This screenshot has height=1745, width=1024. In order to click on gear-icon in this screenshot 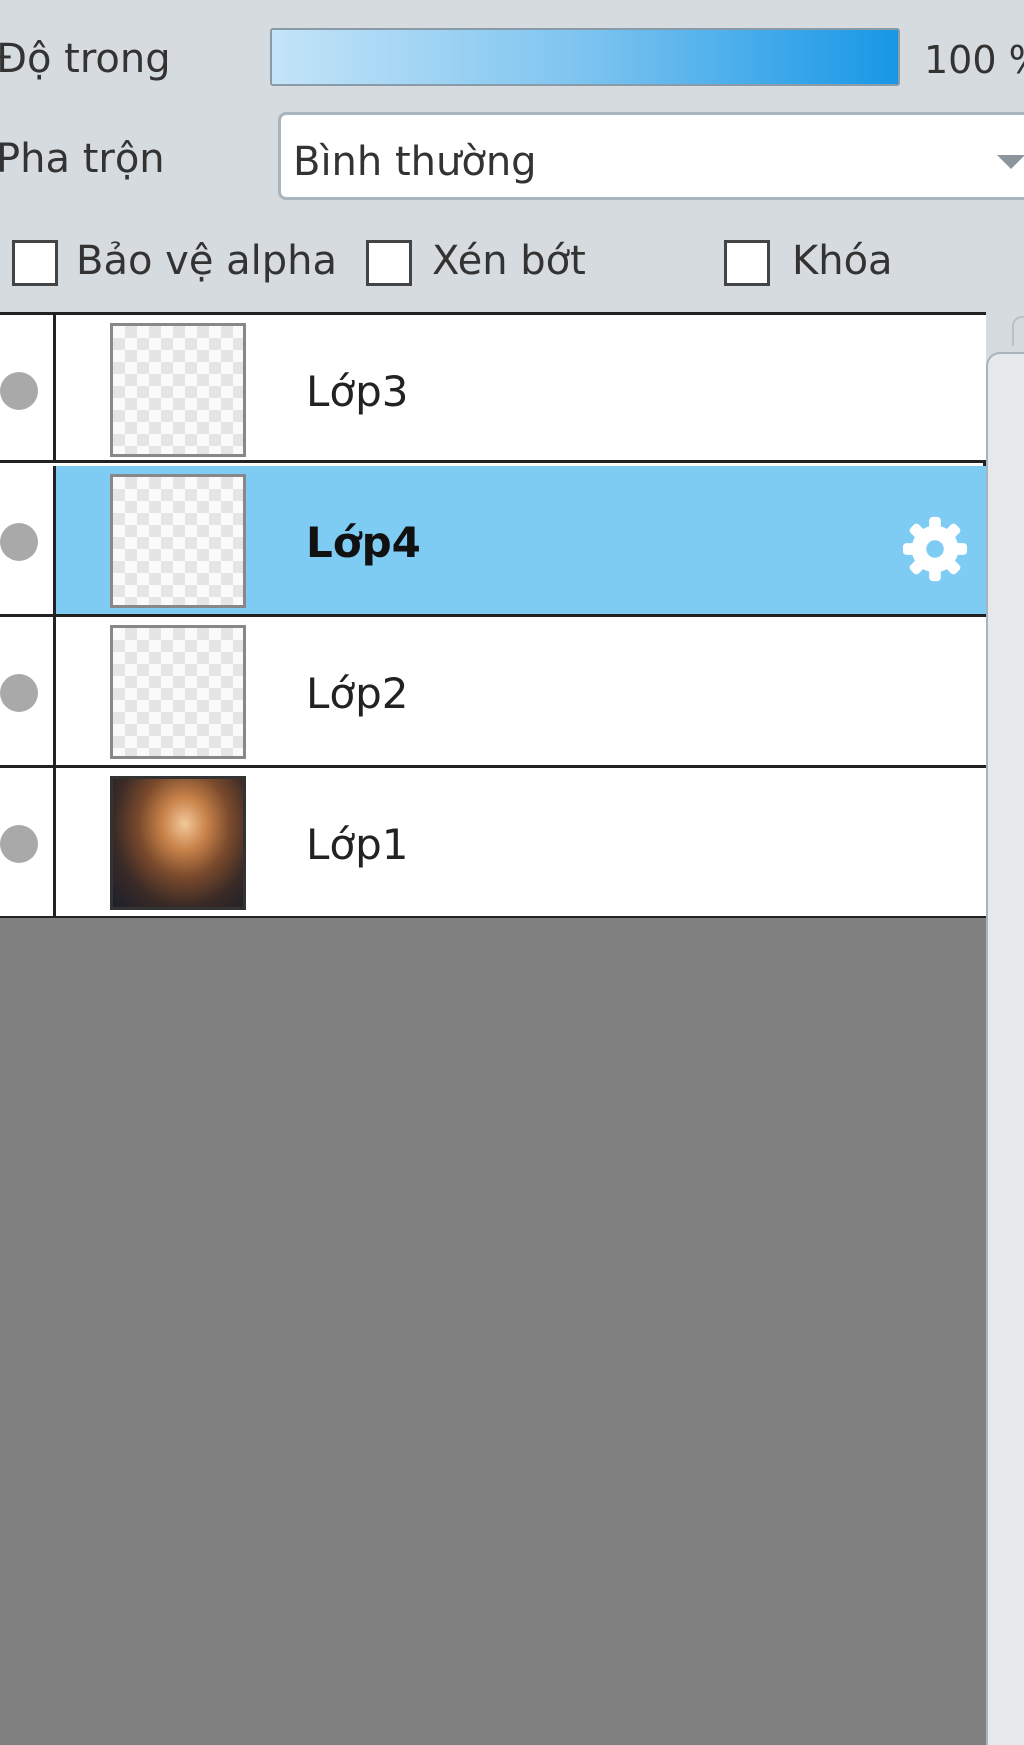, I will do `click(935, 549)`.